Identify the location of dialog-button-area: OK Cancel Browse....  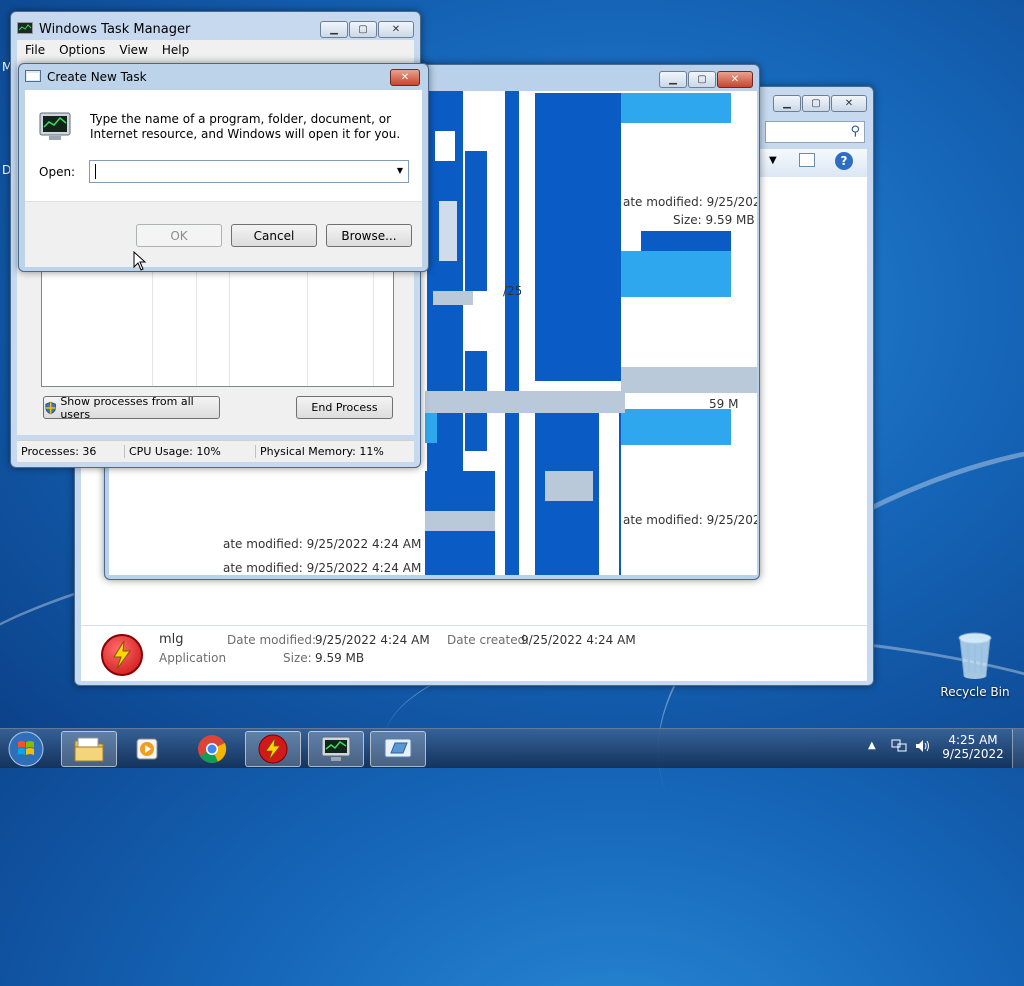
(223, 234).